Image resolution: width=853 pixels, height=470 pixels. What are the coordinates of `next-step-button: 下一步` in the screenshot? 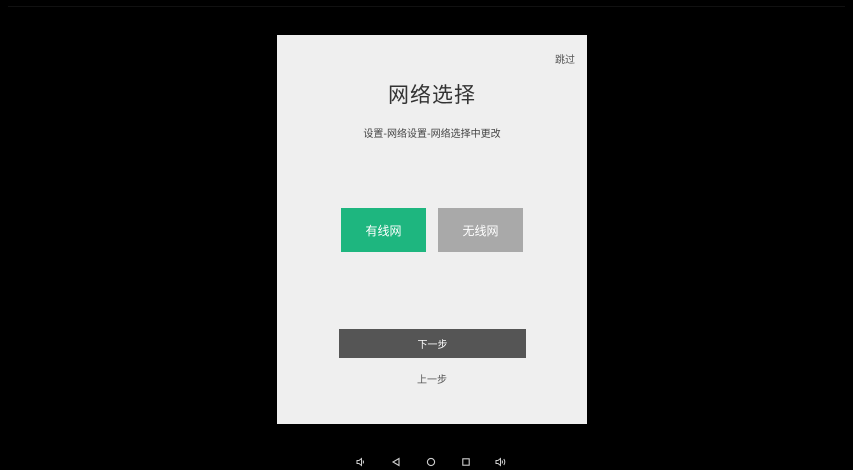 It's located at (432, 343).